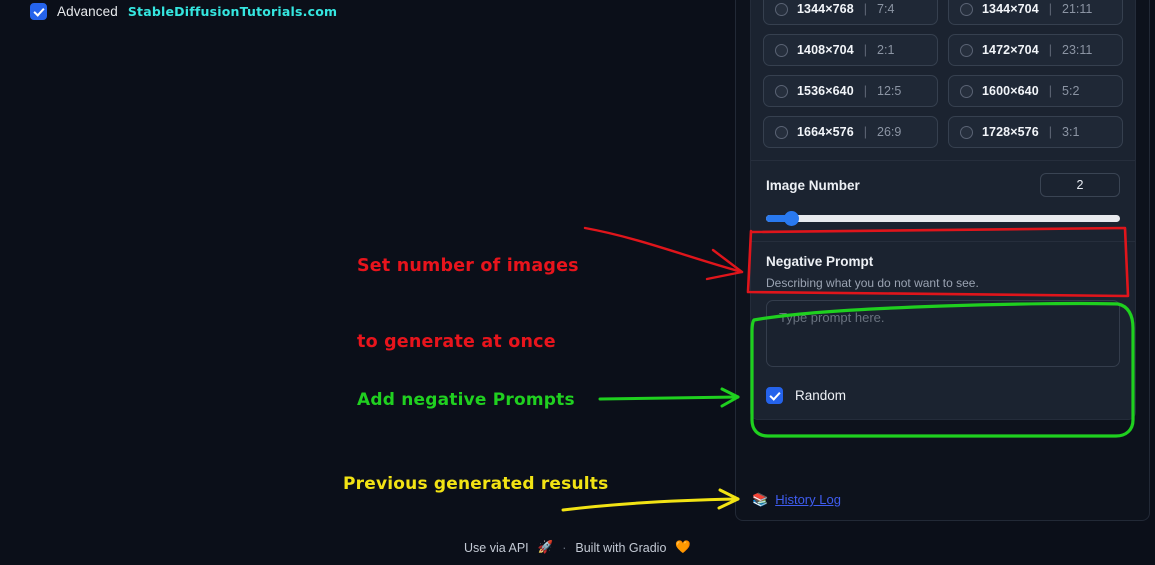  What do you see at coordinates (38, 11) in the screenshot?
I see `advanced-checkbox` at bounding box center [38, 11].